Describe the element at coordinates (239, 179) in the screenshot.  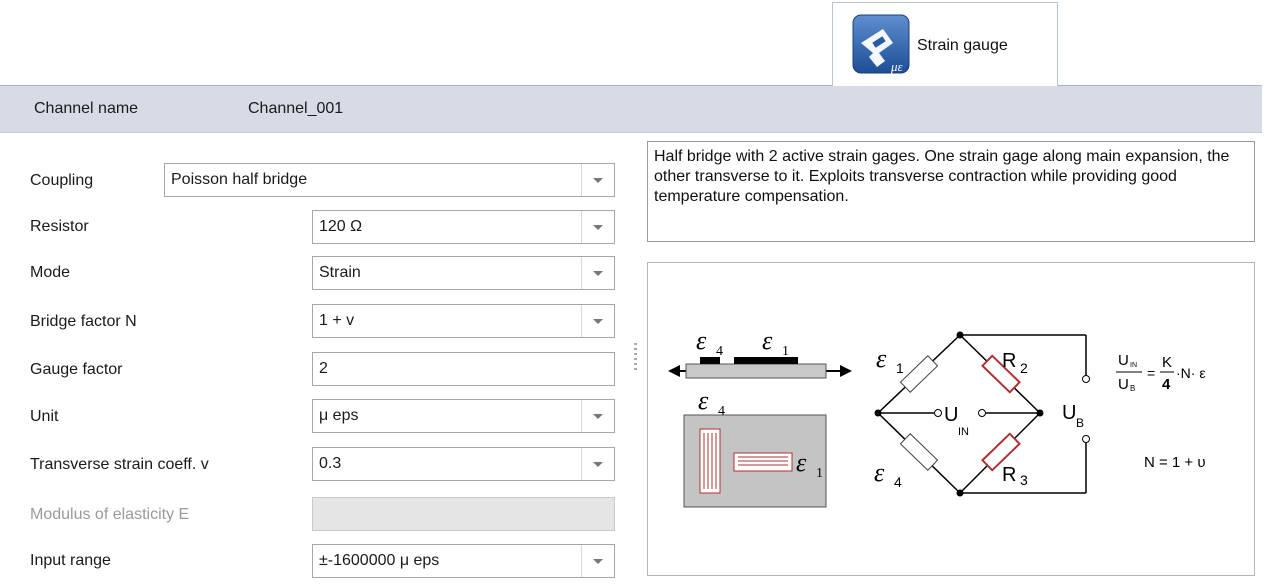
I see `coupling-value: Poisson half bridge` at that location.